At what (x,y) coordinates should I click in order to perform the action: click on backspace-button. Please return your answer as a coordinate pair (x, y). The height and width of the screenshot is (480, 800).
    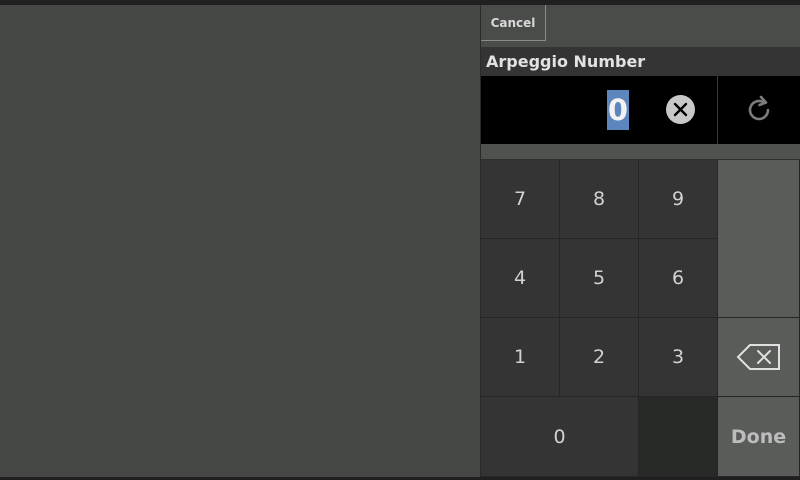
    Looking at the image, I should click on (759, 357).